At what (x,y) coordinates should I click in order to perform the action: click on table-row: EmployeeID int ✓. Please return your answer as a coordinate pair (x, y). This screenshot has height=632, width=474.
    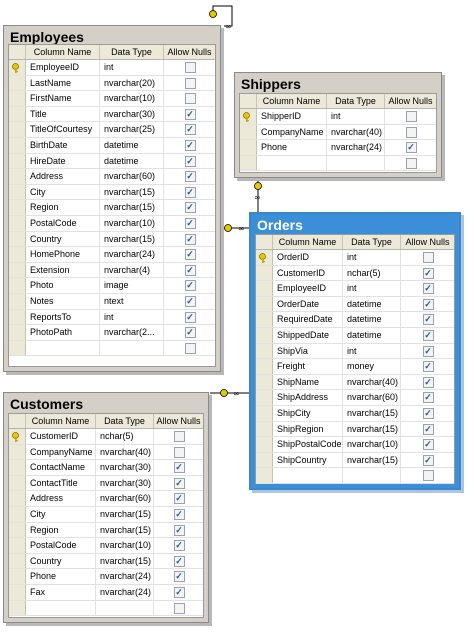
    Looking at the image, I should click on (355, 289).